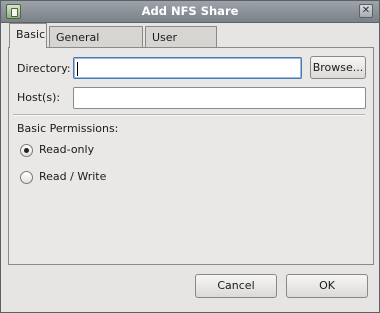 The height and width of the screenshot is (313, 380). Describe the element at coordinates (327, 286) in the screenshot. I see `ok-button: OK` at that location.